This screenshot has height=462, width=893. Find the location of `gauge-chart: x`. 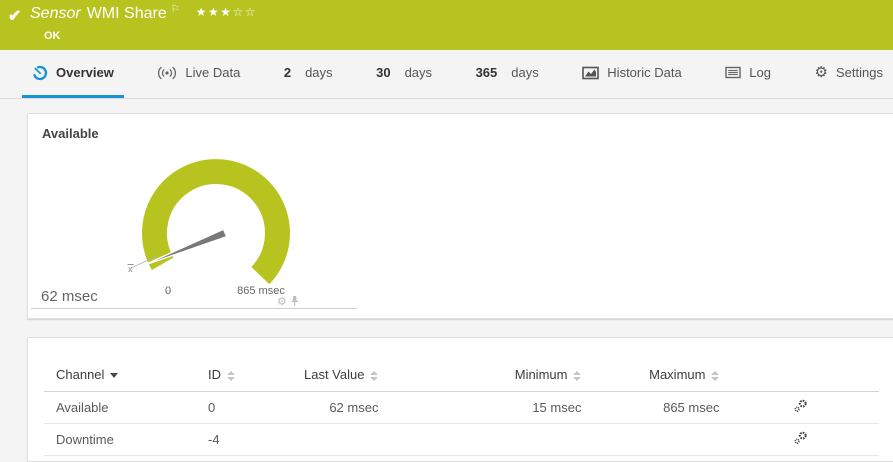

gauge-chart: x is located at coordinates (208, 222).